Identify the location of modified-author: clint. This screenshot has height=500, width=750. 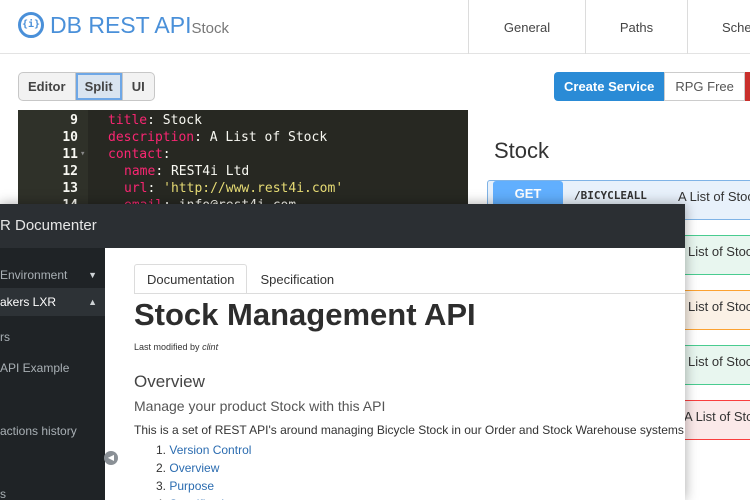
(210, 347).